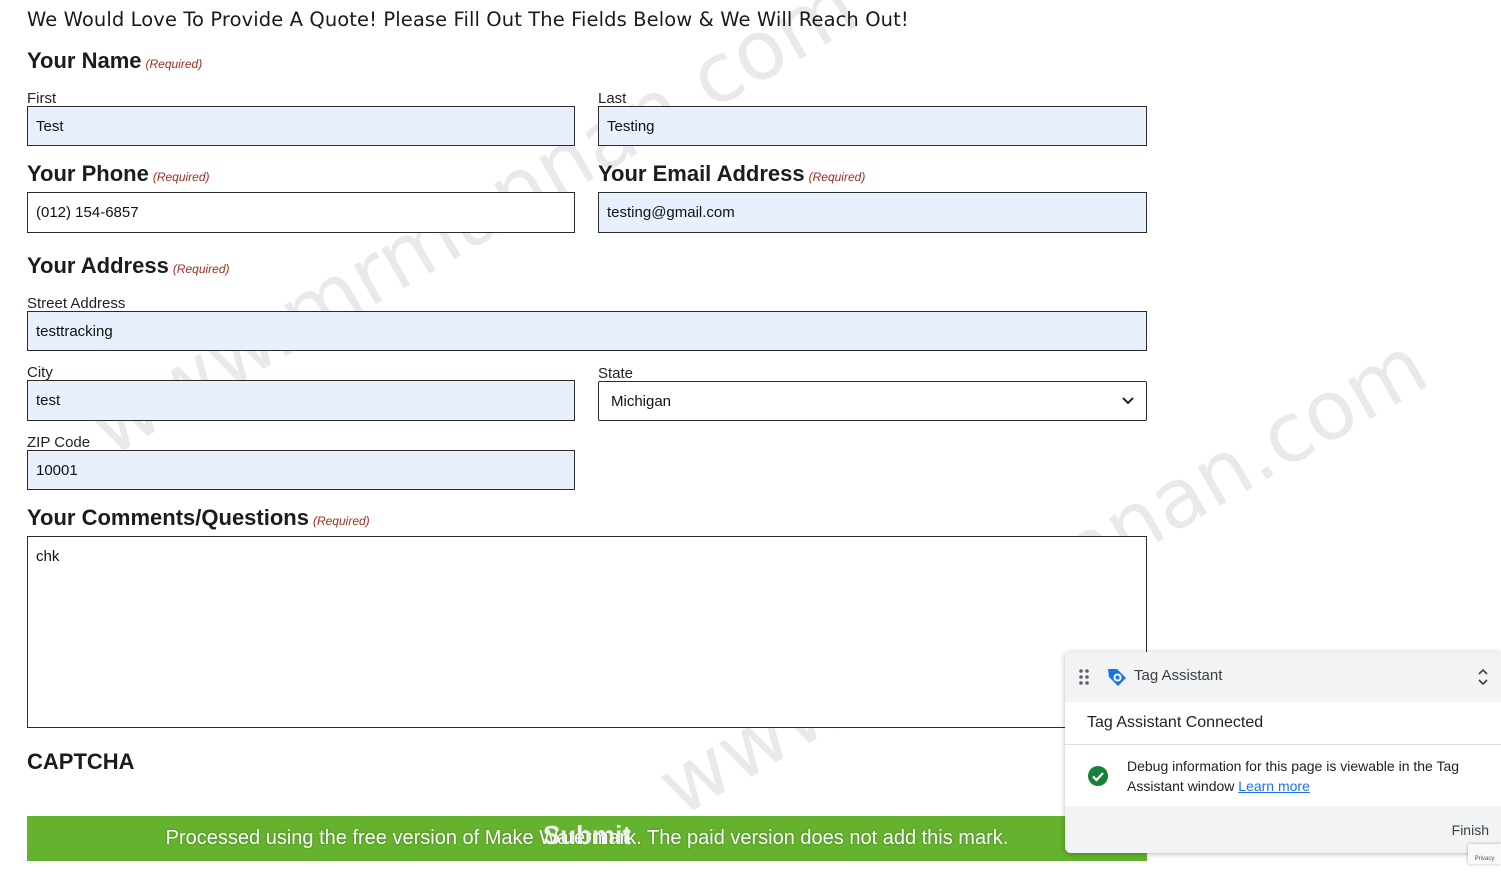 Image resolution: width=1501 pixels, height=875 pixels. Describe the element at coordinates (872, 212) in the screenshot. I see `email-input: testing@gmail.com` at that location.